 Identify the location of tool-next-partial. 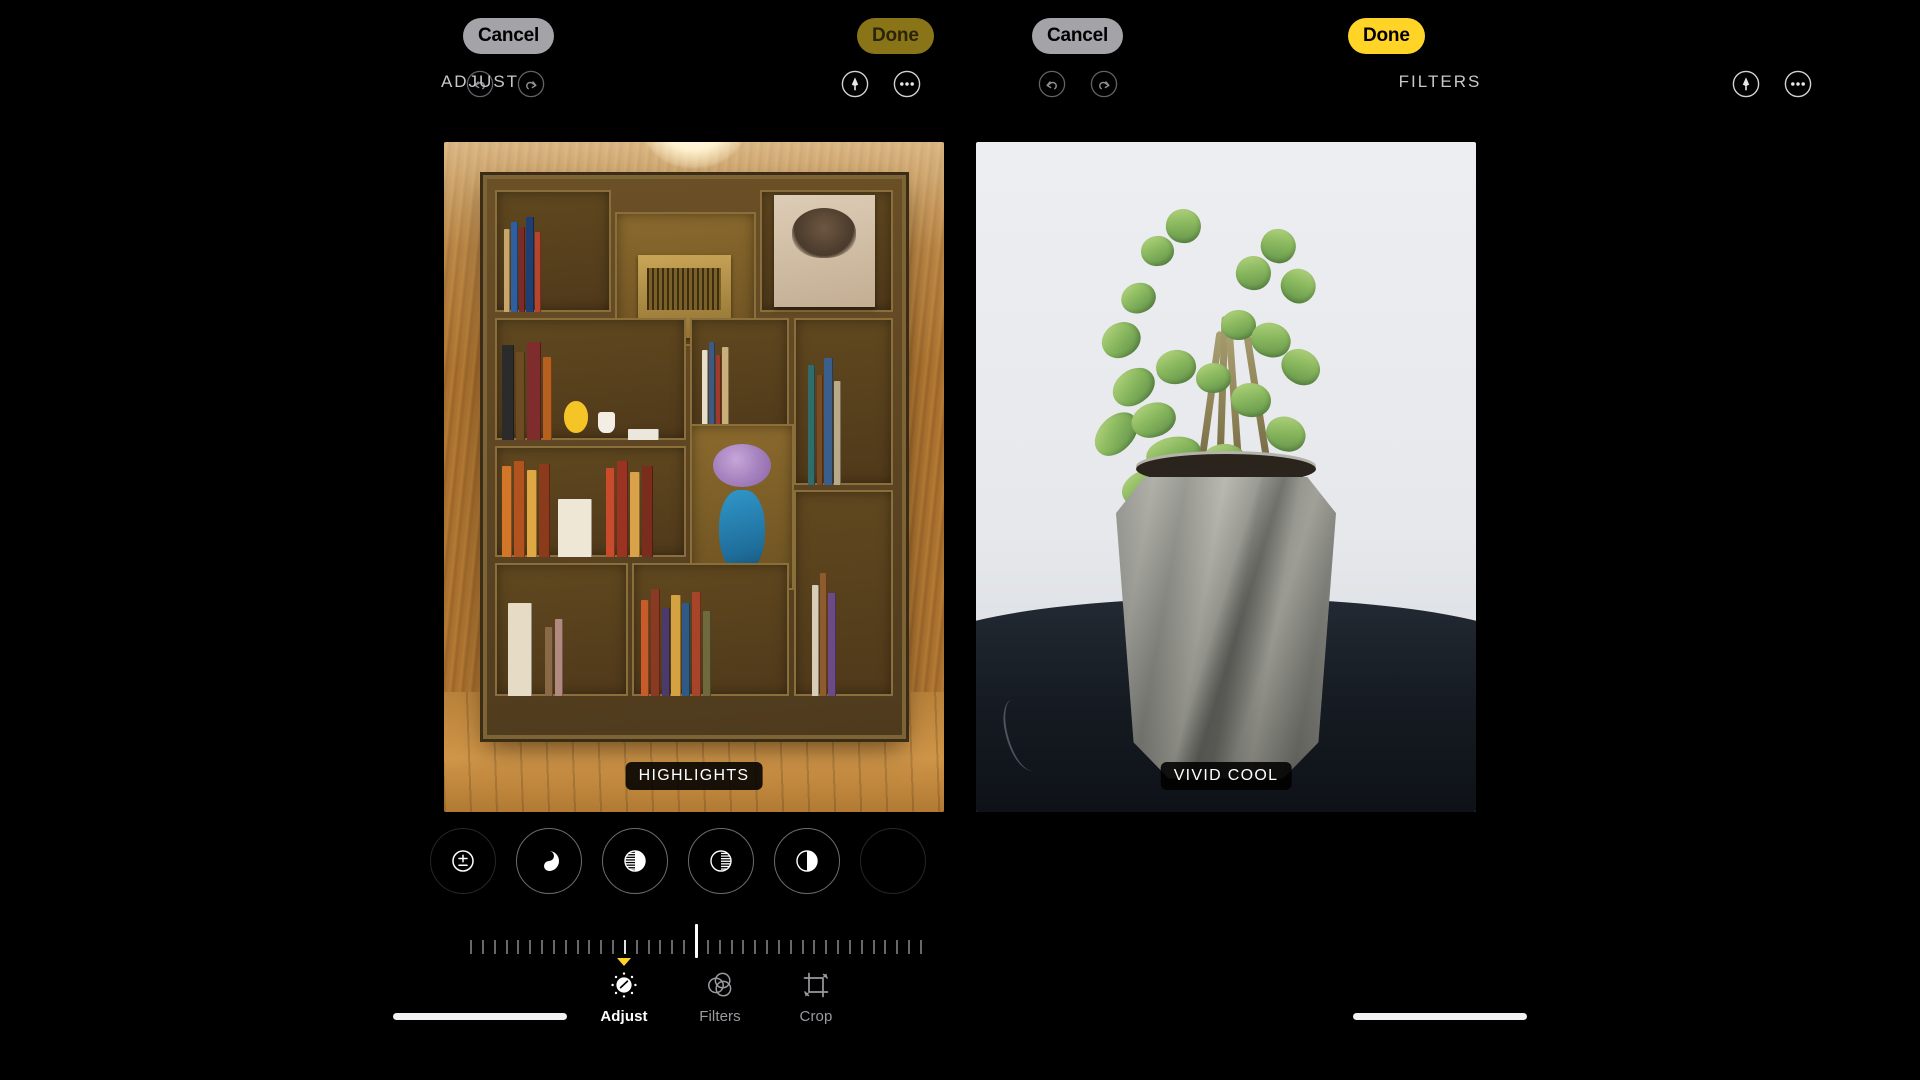
(893, 861).